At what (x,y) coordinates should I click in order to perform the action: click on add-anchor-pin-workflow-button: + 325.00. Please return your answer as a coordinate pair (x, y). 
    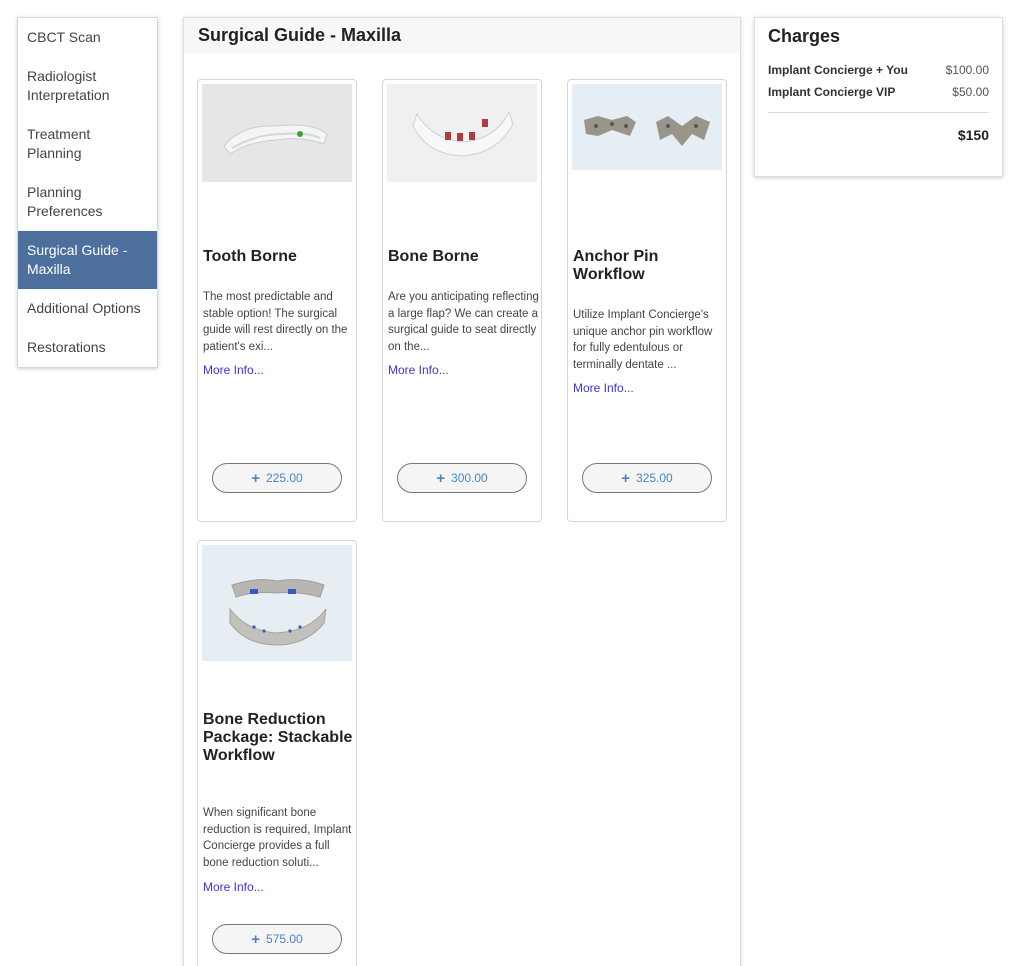
    Looking at the image, I should click on (647, 478).